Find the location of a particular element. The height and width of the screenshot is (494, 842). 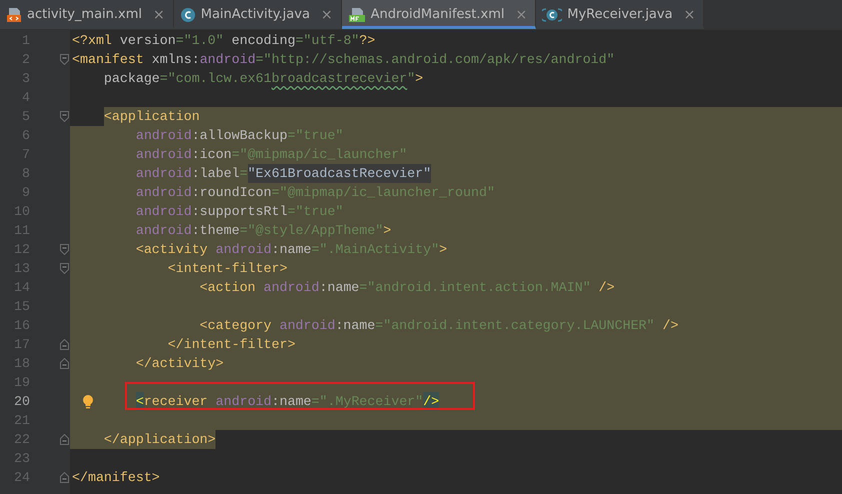

file-tab: MyReceiver.java × is located at coordinates (620, 14).